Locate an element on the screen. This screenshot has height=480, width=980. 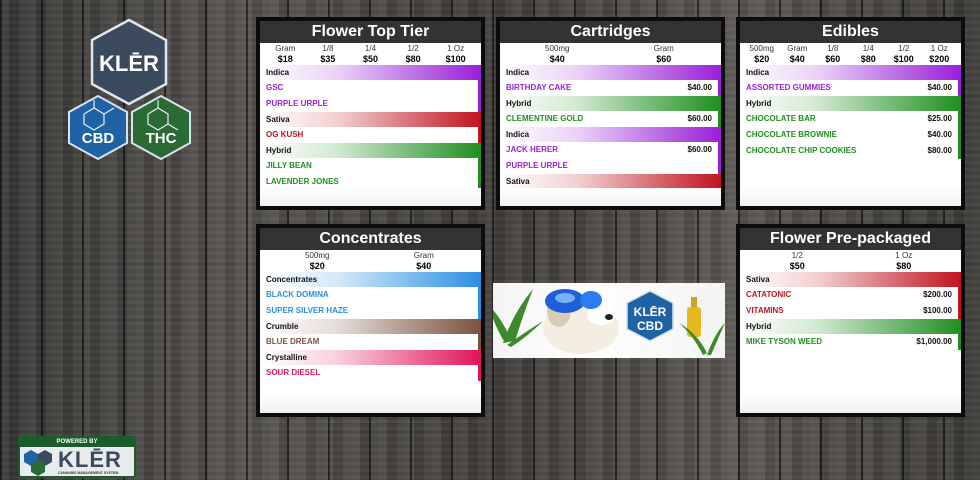
menu-item: BIRTHDAY CAKE $40.00 is located at coordinates (610, 88).